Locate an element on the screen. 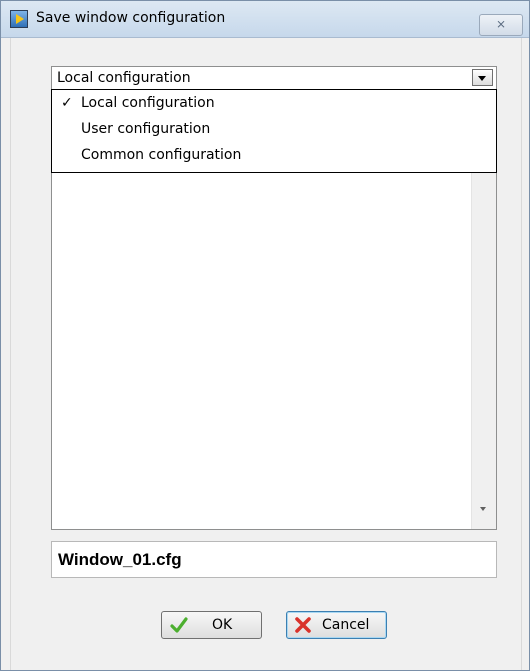 The image size is (530, 671). ok-button-label: OK is located at coordinates (222, 625).